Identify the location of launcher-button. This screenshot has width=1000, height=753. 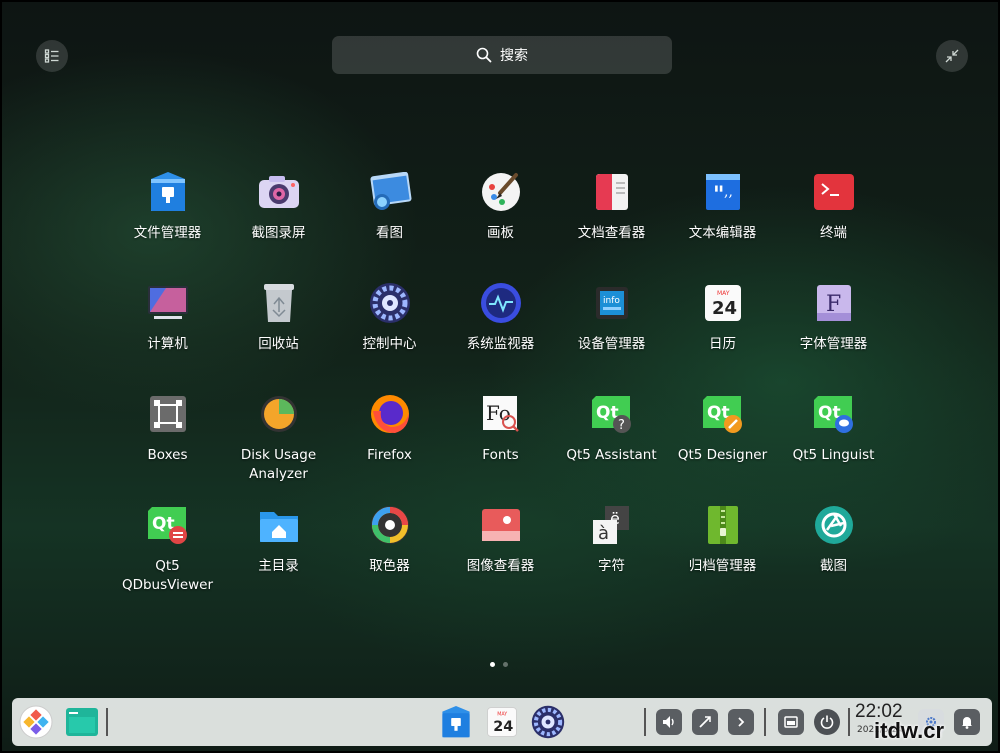
(36, 722).